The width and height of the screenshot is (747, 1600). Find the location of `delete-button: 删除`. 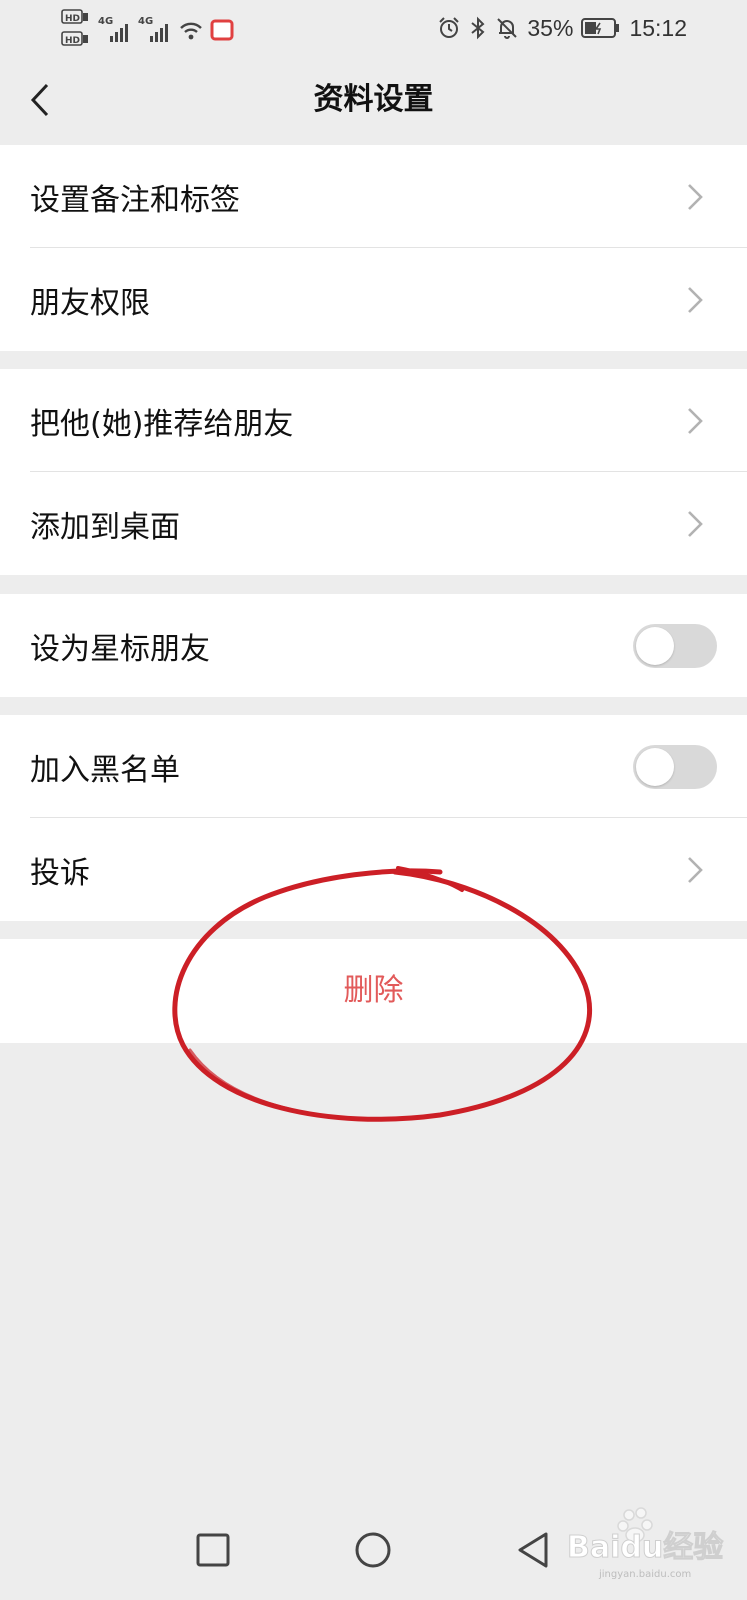

delete-button: 删除 is located at coordinates (373, 991).